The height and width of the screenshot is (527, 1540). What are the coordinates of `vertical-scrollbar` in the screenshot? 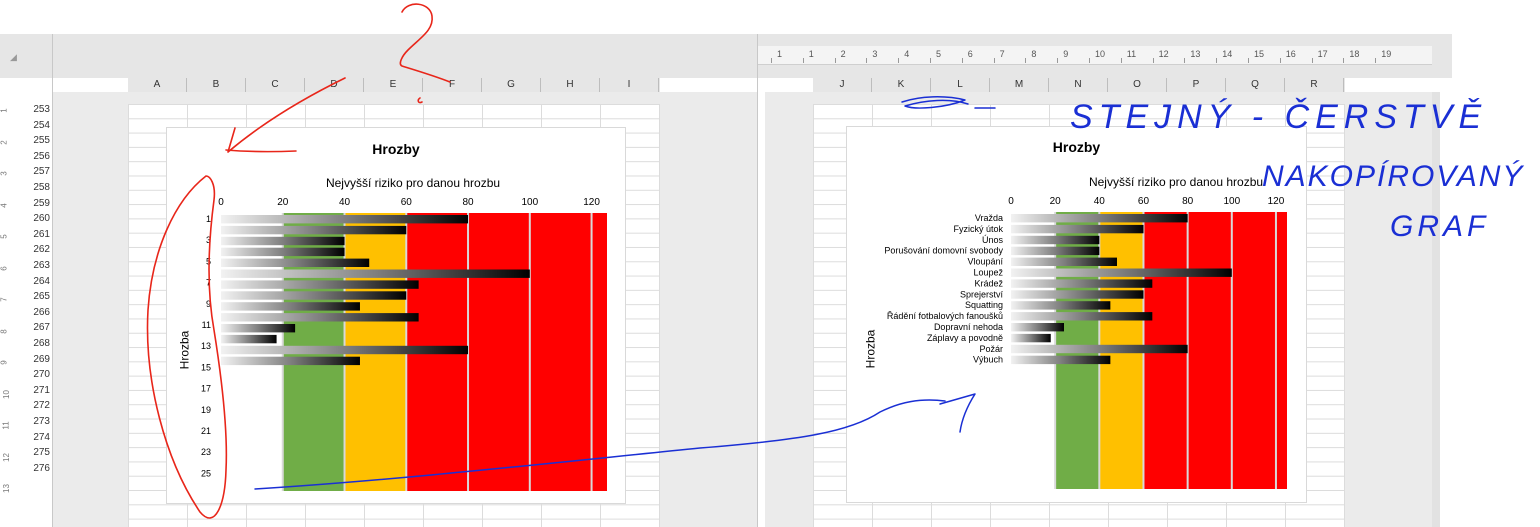 It's located at (1436, 309).